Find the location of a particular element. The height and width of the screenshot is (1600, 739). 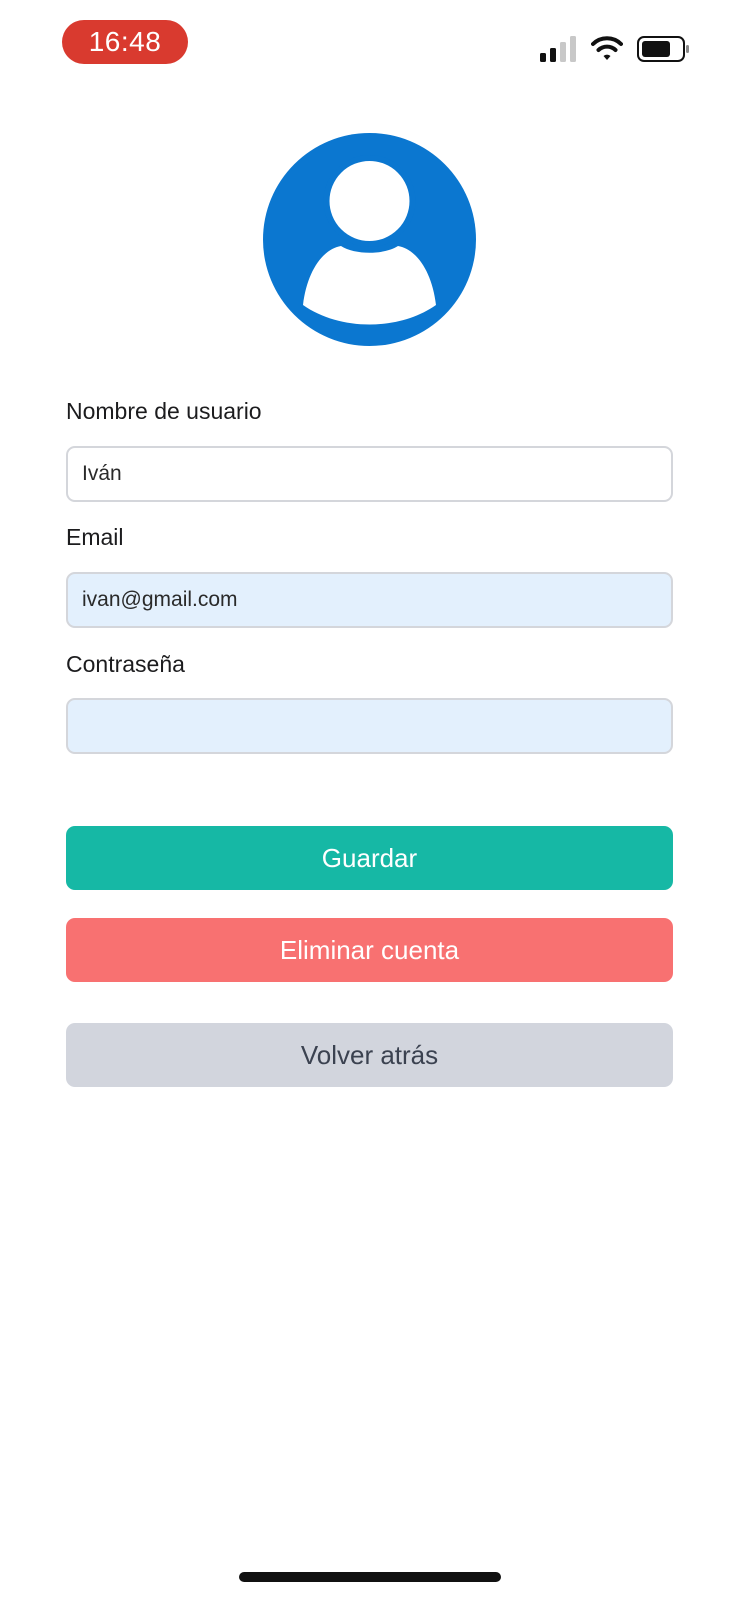

status-time: 16:48 is located at coordinates (125, 42).